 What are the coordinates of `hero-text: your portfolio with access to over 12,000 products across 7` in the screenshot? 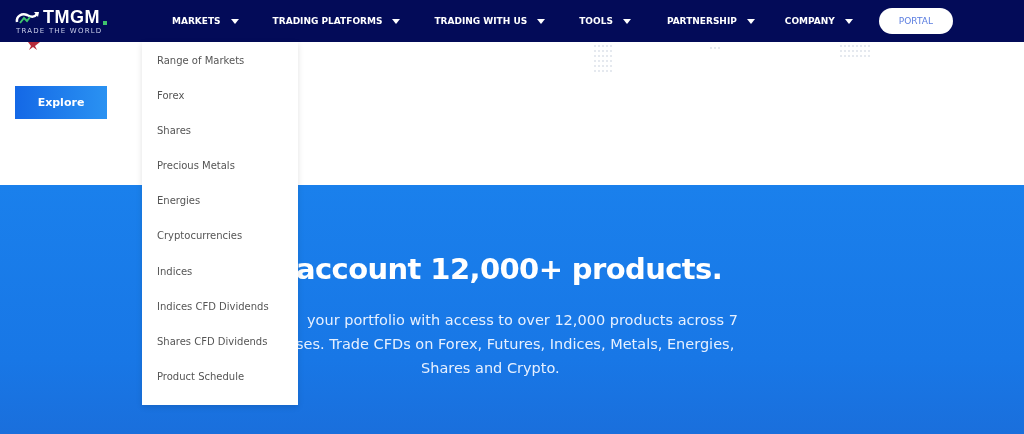 It's located at (522, 320).